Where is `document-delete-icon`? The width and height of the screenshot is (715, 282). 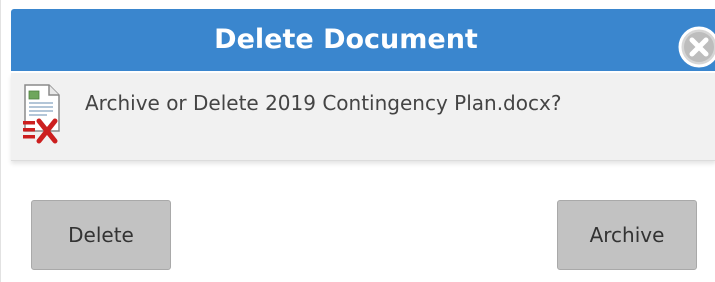
document-delete-icon is located at coordinates (41, 114).